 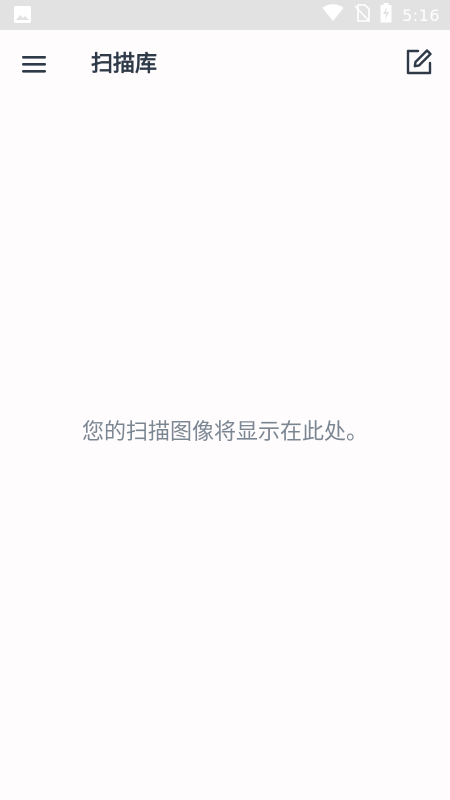 I want to click on empty-state-message: 您的扫描图像将显示在此处。, so click(x=224, y=432).